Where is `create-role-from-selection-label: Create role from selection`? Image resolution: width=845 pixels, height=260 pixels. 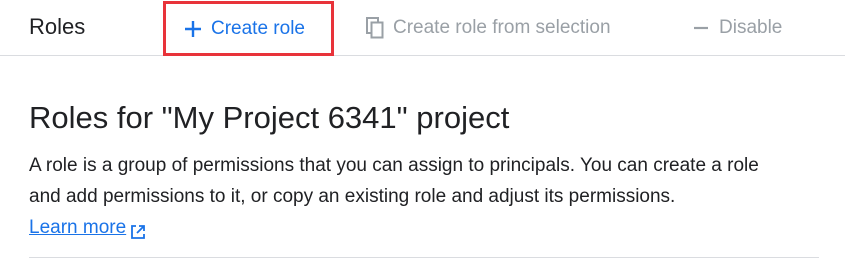
create-role-from-selection-label: Create role from selection is located at coordinates (502, 27).